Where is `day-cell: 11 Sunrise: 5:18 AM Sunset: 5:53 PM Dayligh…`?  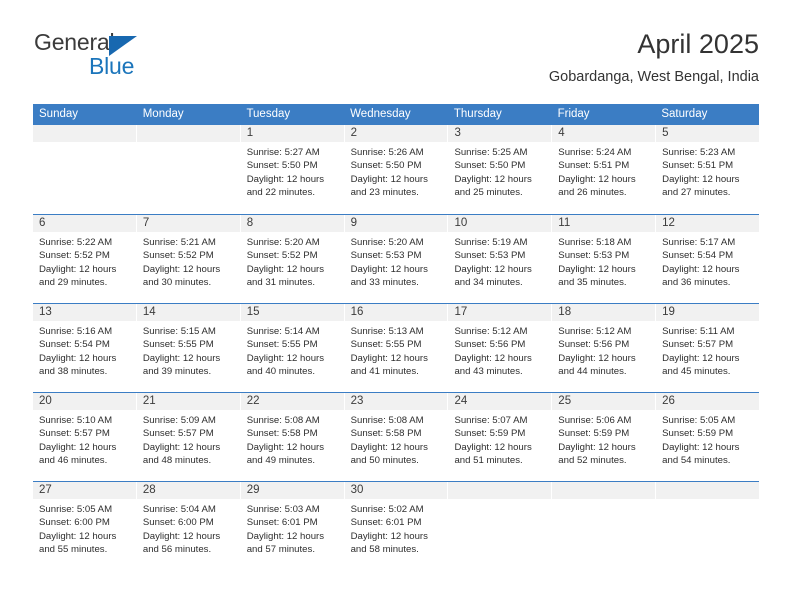
day-cell: 11 Sunrise: 5:18 AM Sunset: 5:53 PM Dayligh… is located at coordinates (604, 259).